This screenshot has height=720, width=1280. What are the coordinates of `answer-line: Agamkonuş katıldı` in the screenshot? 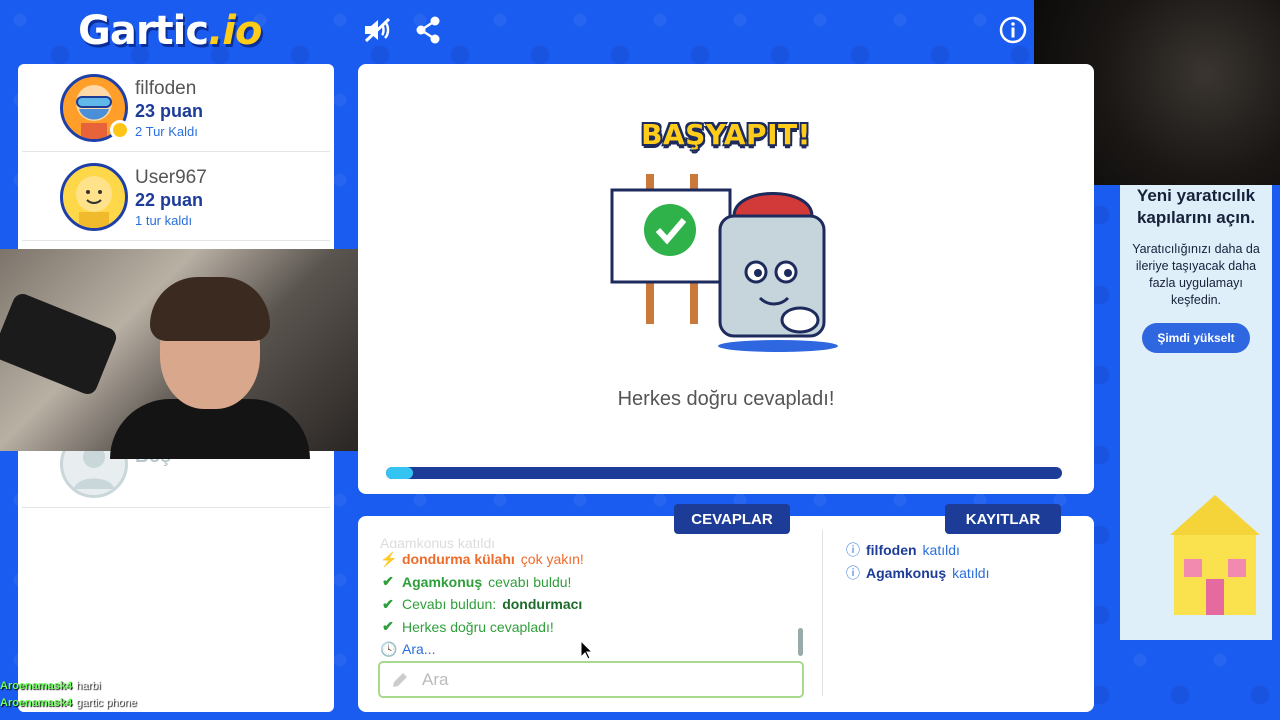 It's located at (438, 543).